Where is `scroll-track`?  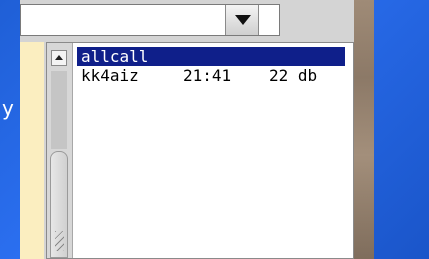 scroll-track is located at coordinates (59, 110).